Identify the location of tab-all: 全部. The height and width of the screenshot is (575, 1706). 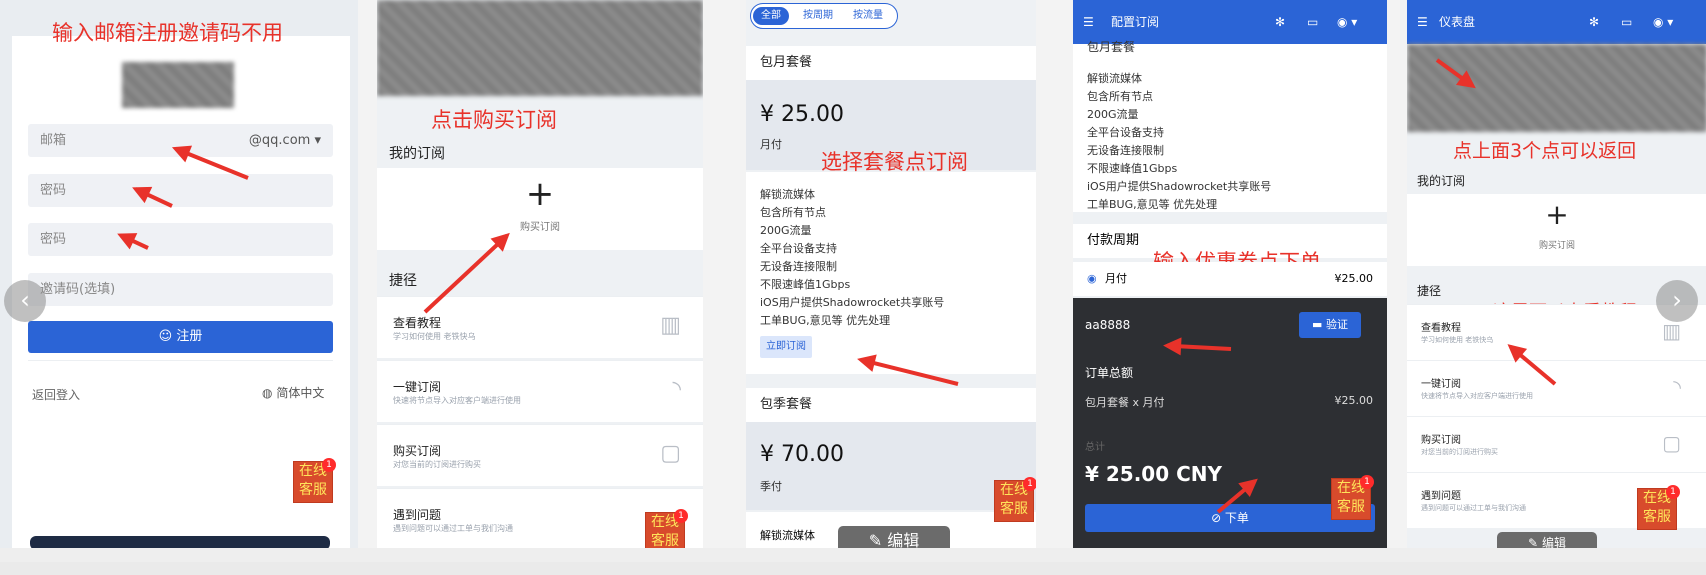
(771, 16).